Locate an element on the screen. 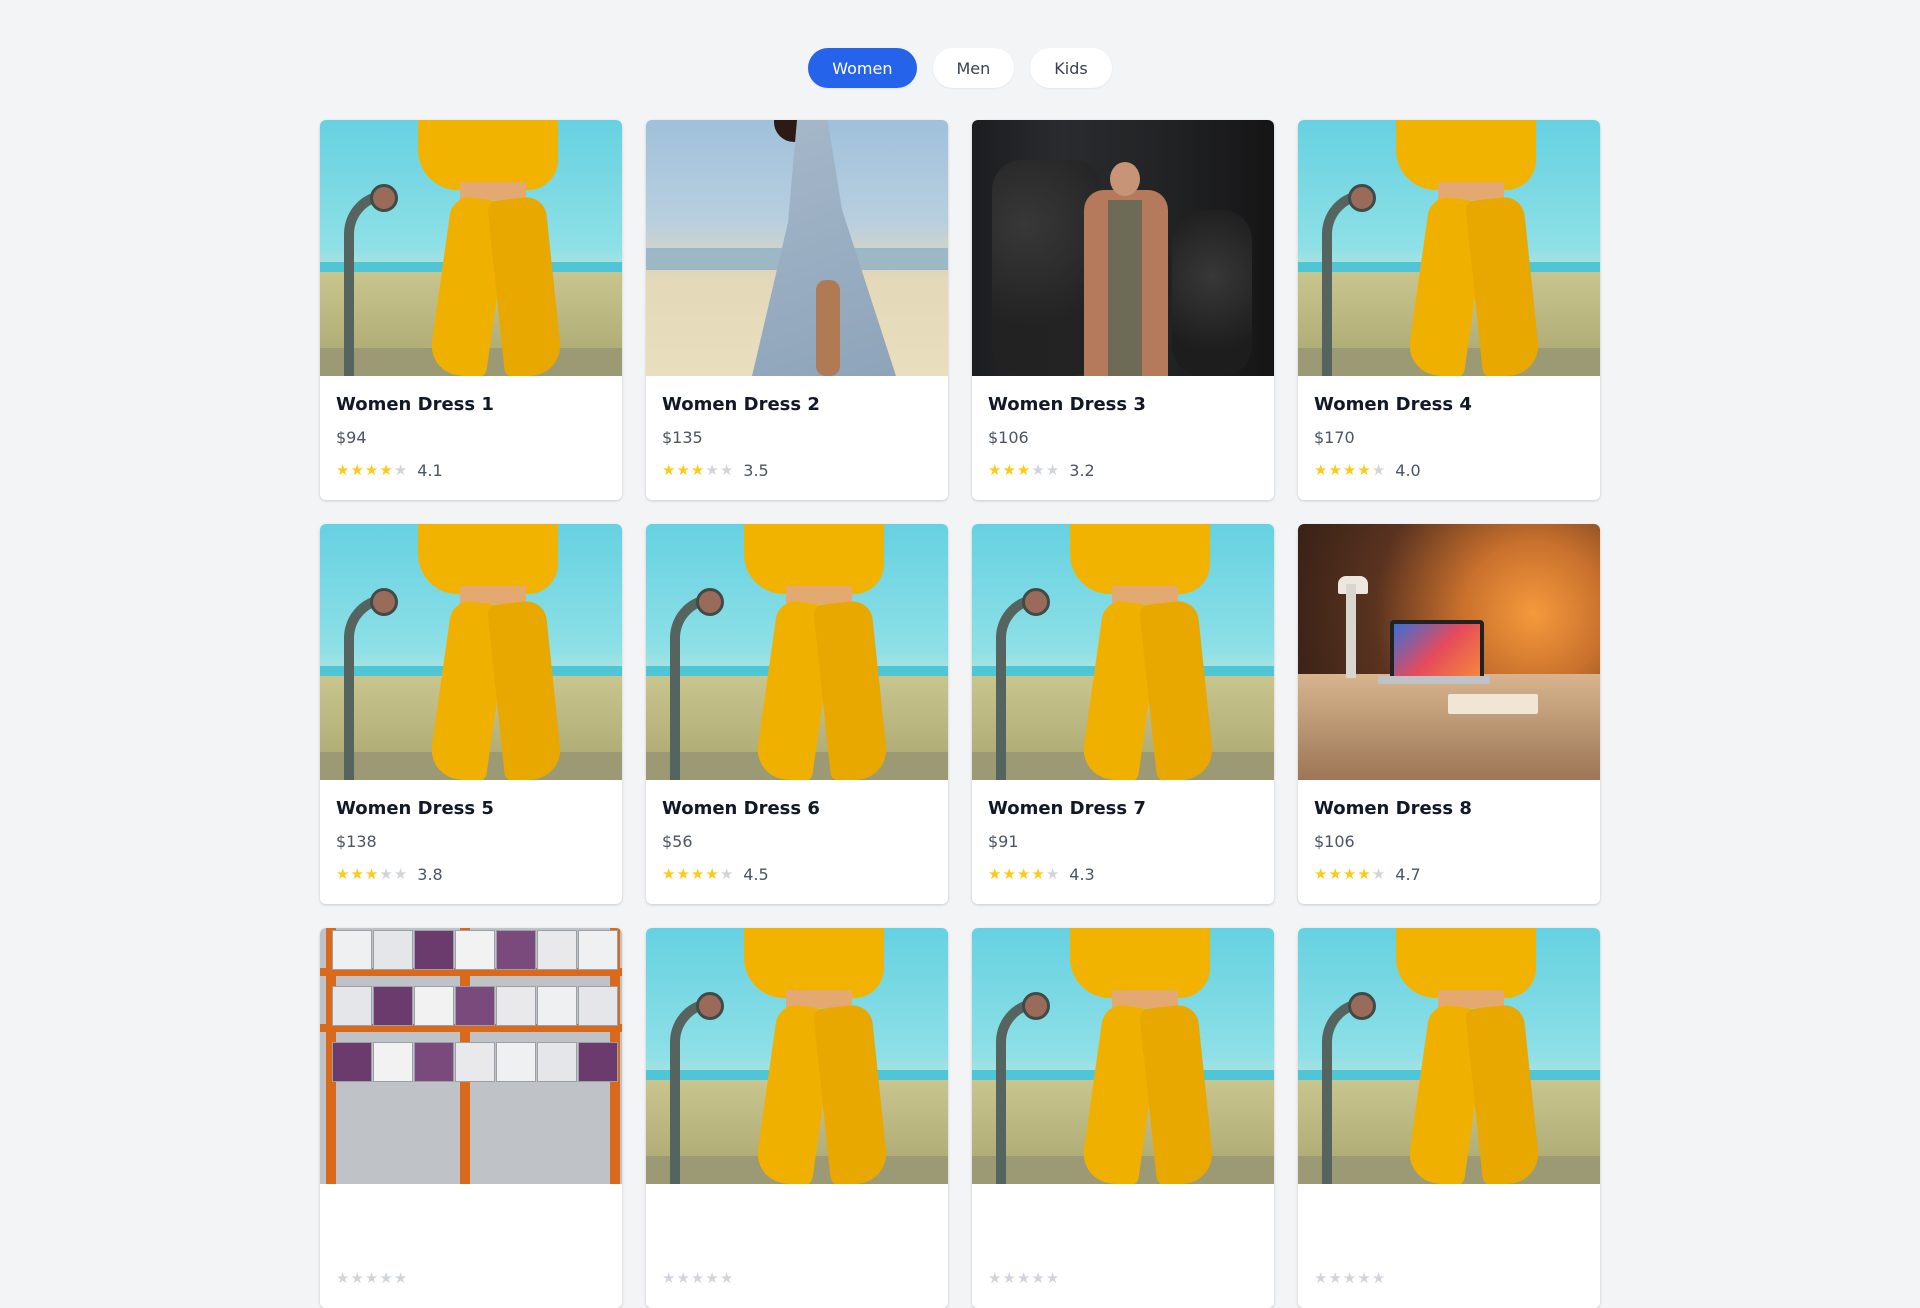 This screenshot has height=1308, width=1920. product-info: Women Dress 6 $56 ★ ★ ★ ★ ★ 4.5 is located at coordinates (797, 832).